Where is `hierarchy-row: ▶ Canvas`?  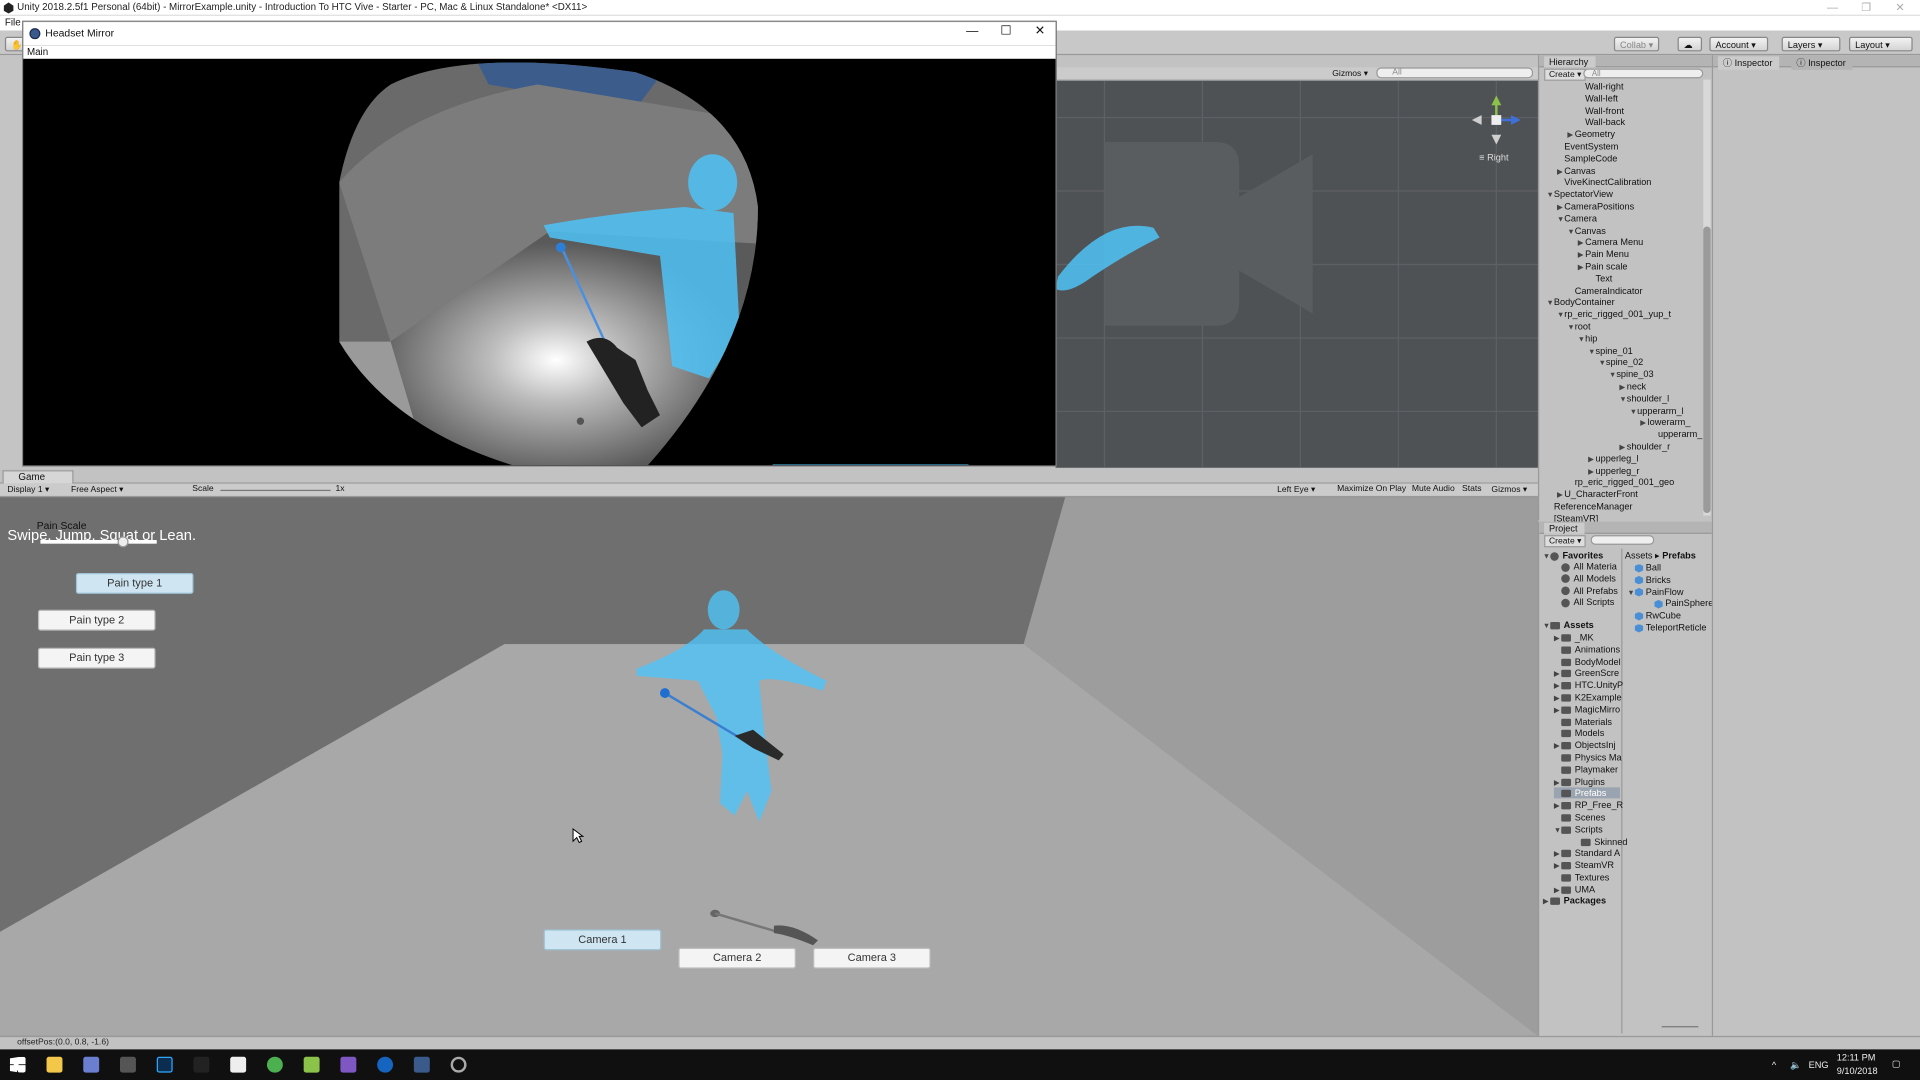
hierarchy-row: ▶ Canvas is located at coordinates (1576, 170).